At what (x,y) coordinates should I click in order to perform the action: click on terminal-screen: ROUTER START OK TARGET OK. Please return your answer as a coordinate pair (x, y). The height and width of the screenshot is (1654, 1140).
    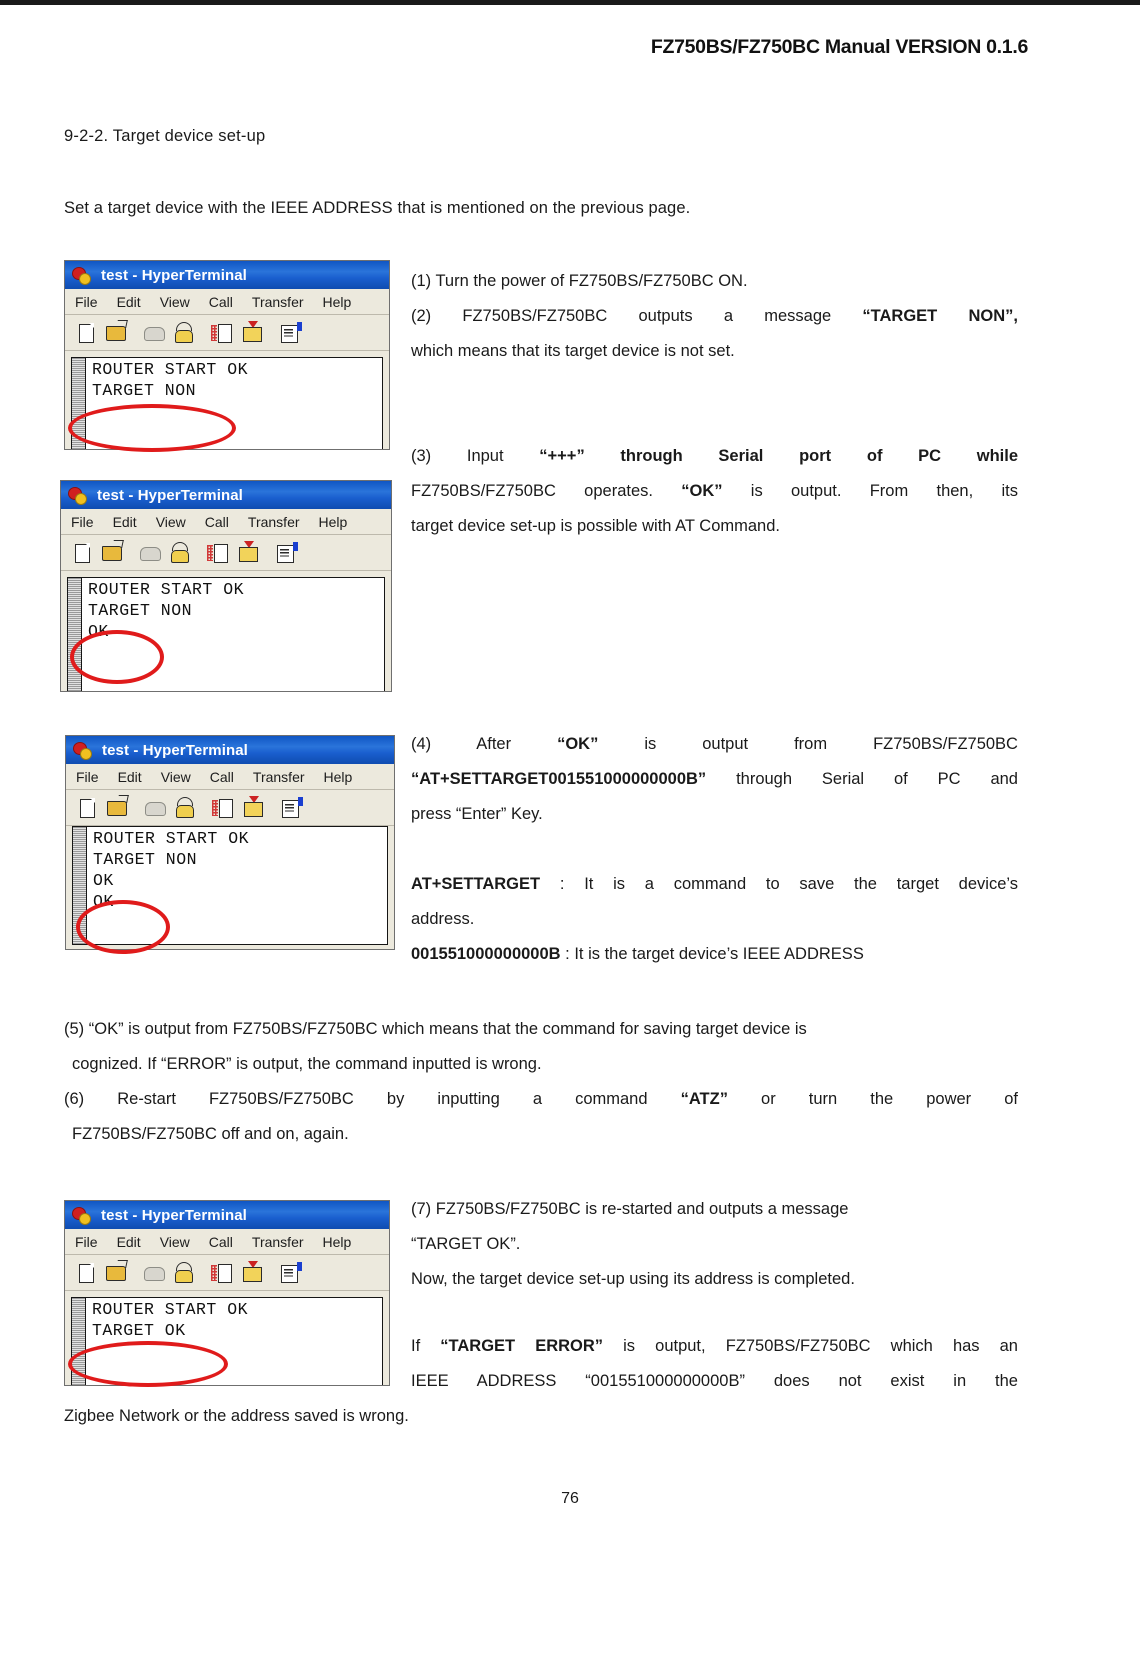
    Looking at the image, I should click on (227, 1341).